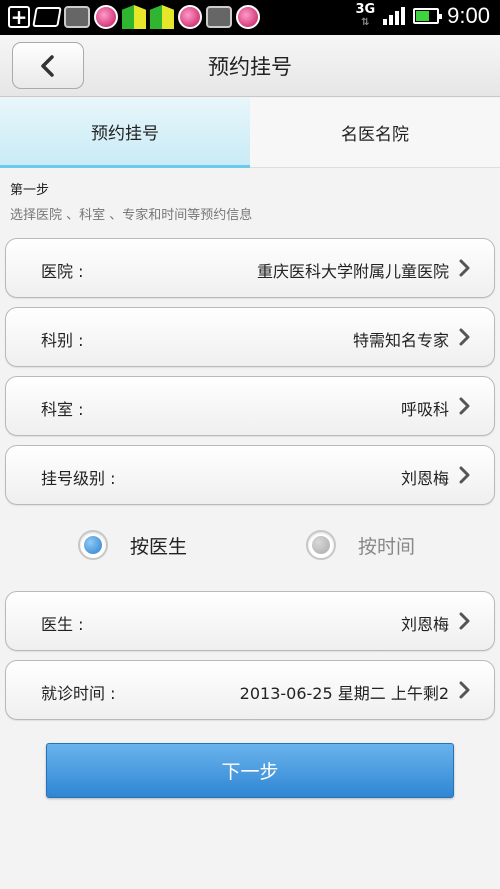 This screenshot has height=889, width=500. I want to click on tab-famous-doctors: 名医名院, so click(375, 133).